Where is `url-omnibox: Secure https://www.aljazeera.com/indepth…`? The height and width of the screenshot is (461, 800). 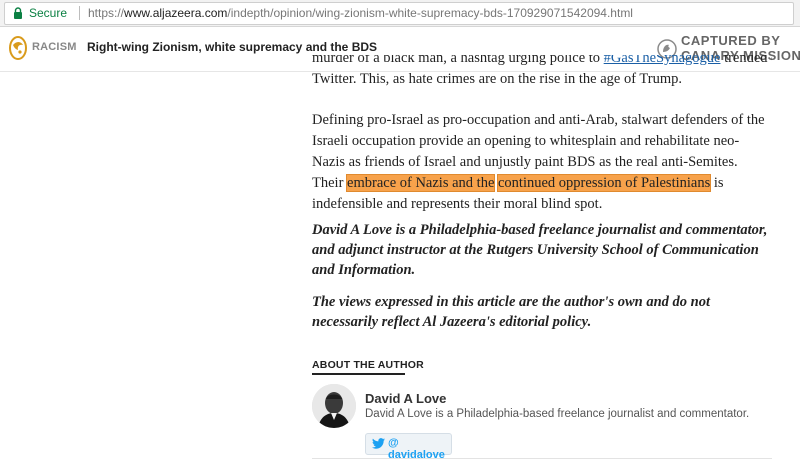
url-omnibox: Secure https://www.aljazeera.com/indepth… is located at coordinates (399, 13).